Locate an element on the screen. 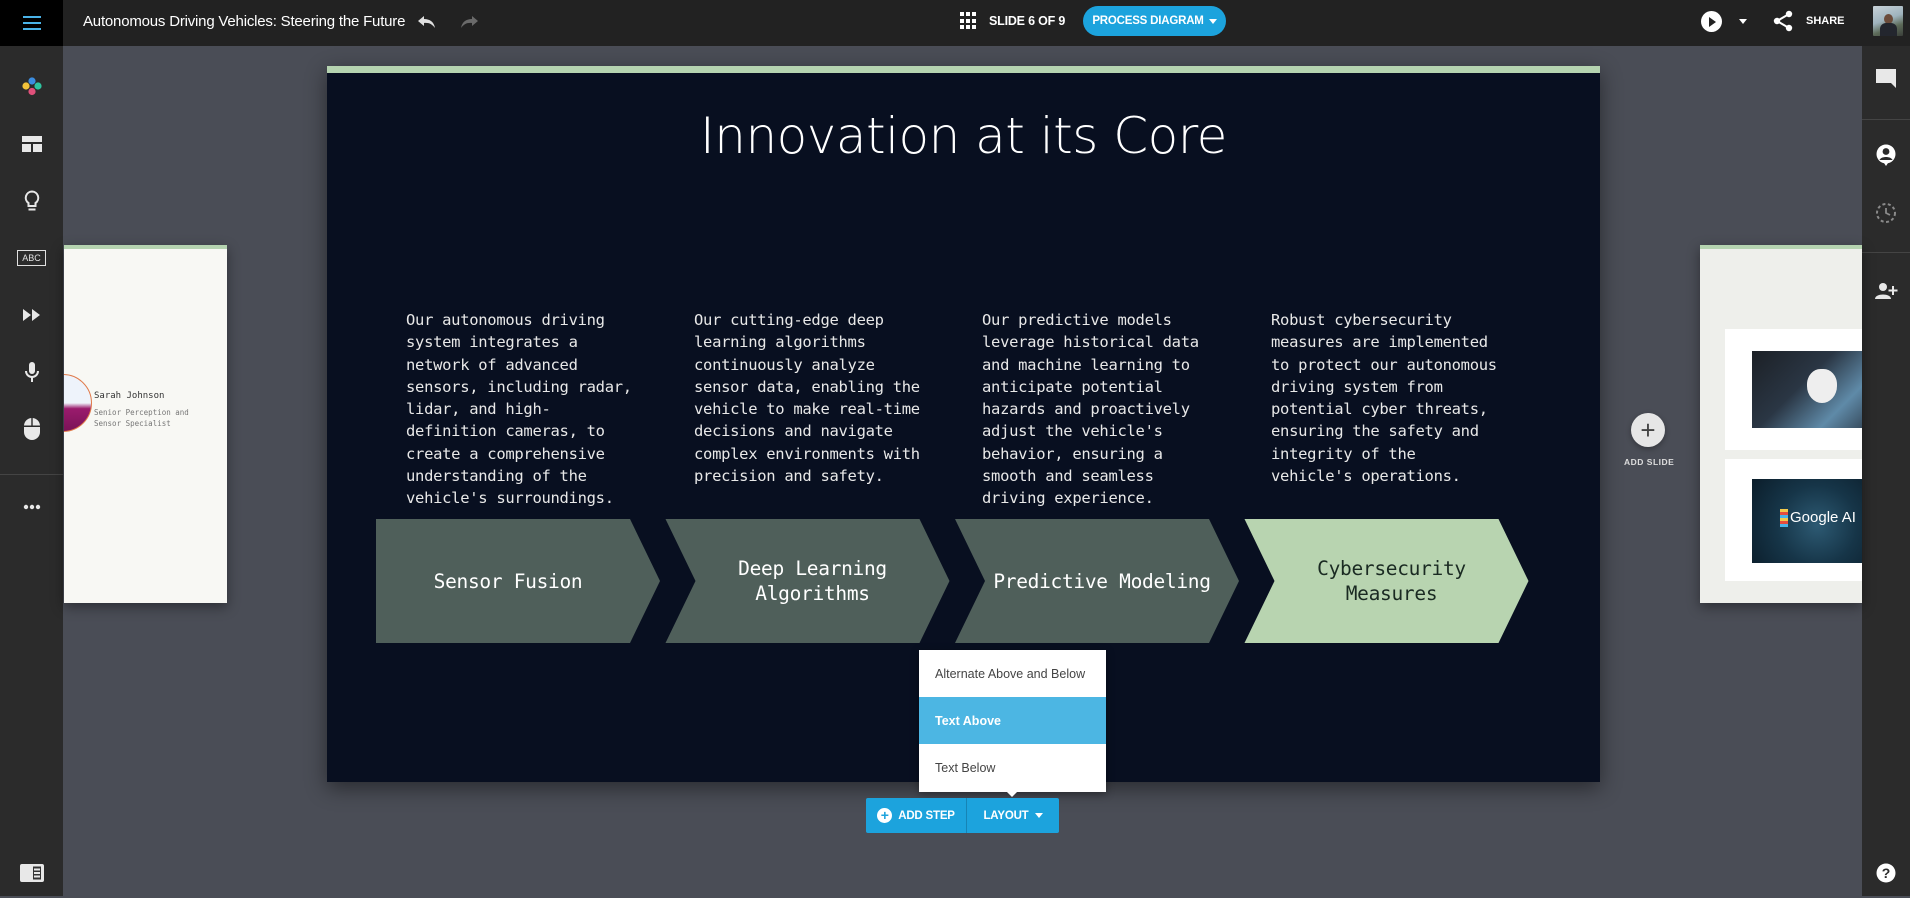  invite-user-button is located at coordinates (1886, 291).